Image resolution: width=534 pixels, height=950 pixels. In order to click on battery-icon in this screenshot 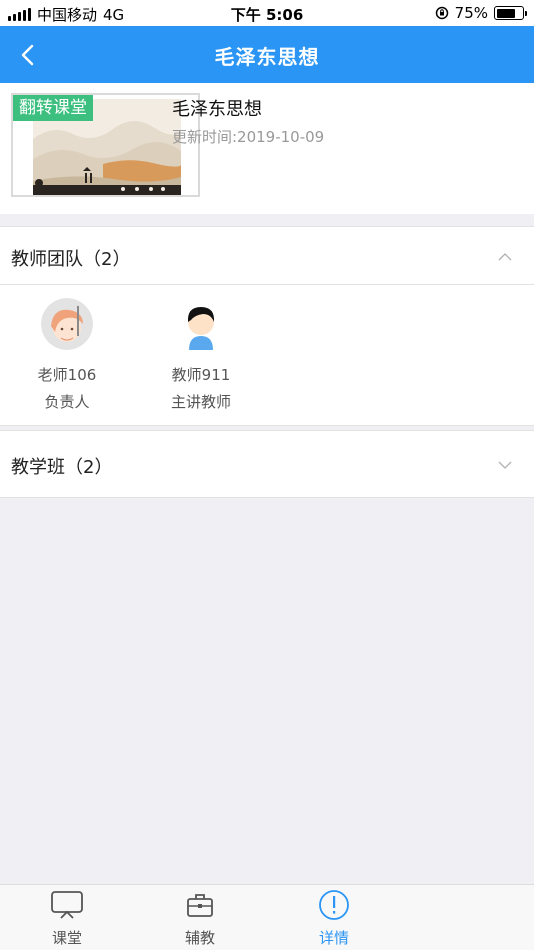, I will do `click(510, 13)`.